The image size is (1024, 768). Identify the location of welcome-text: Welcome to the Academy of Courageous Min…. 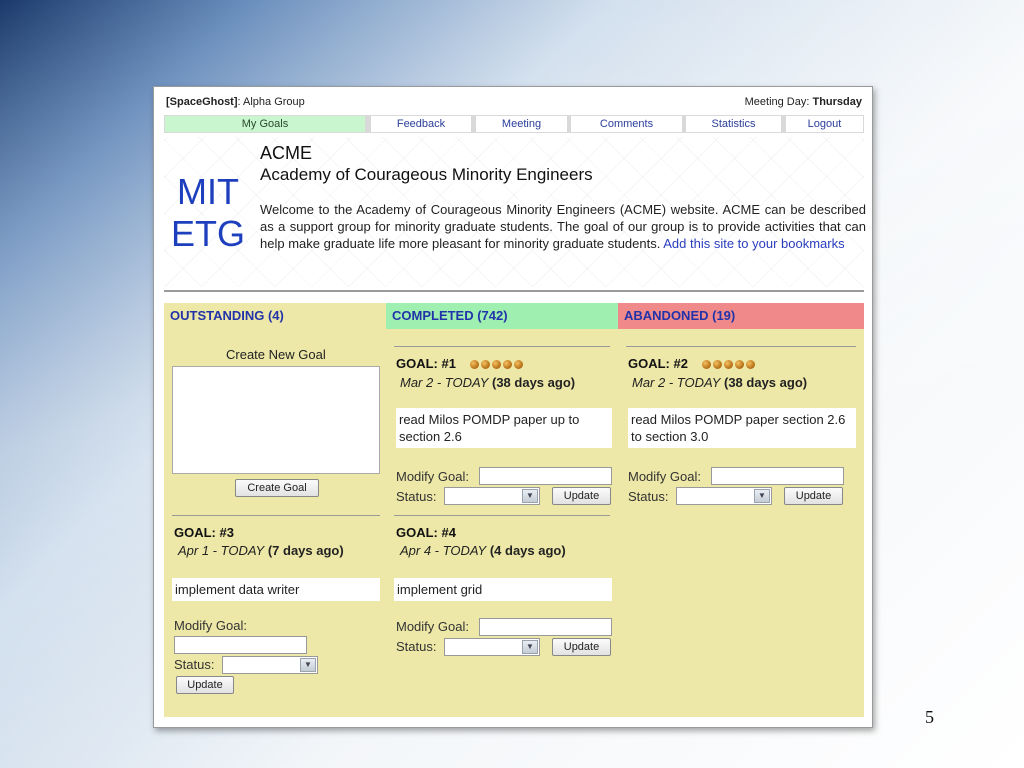
(563, 226).